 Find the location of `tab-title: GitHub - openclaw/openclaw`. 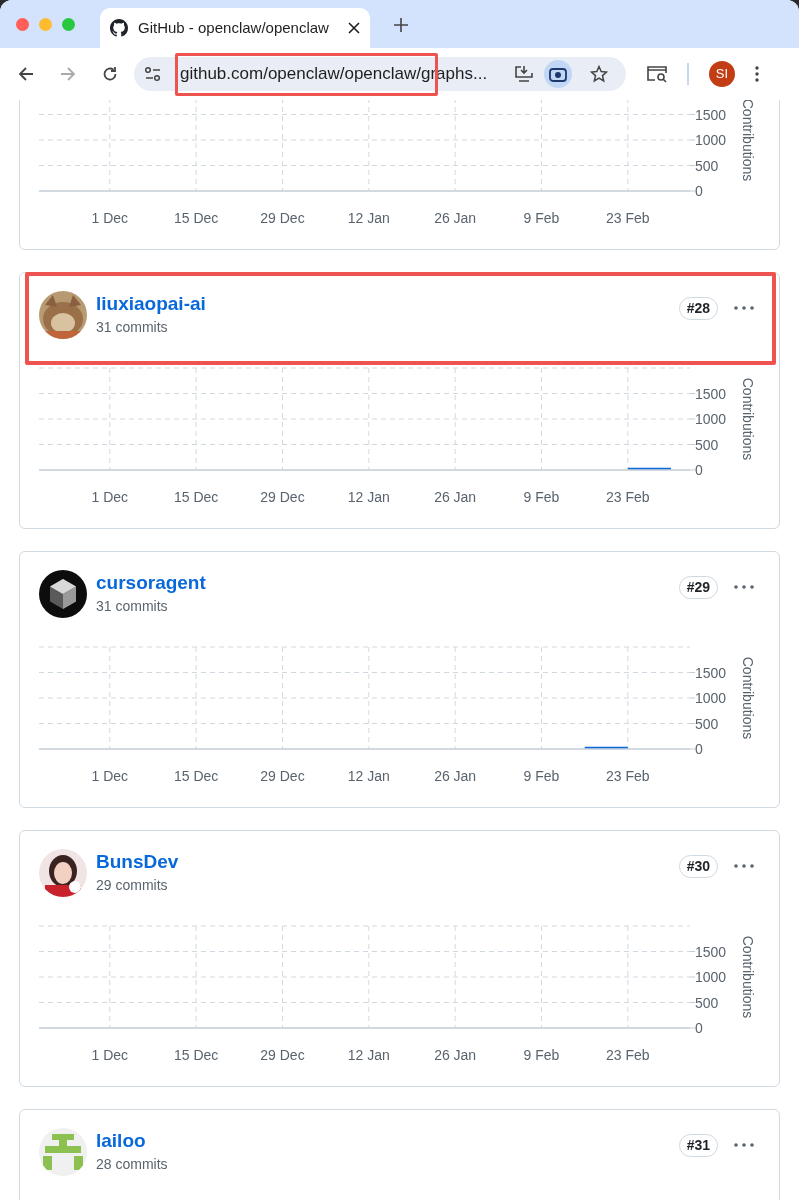

tab-title: GitHub - openclaw/openclaw is located at coordinates (234, 27).